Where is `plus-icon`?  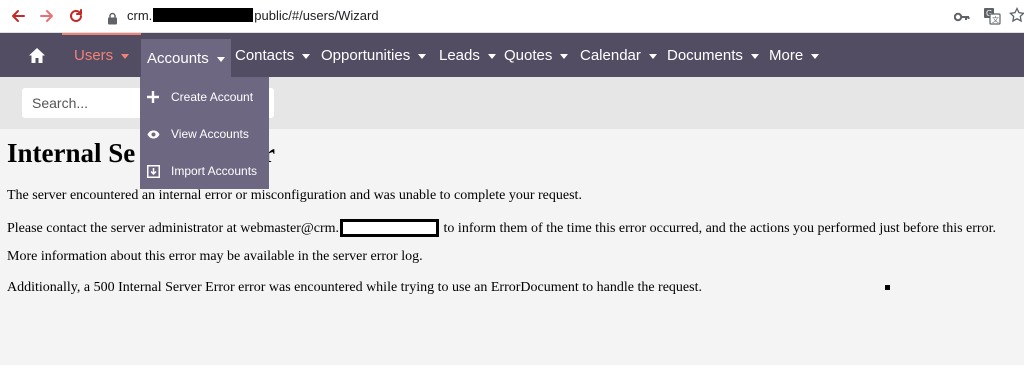 plus-icon is located at coordinates (153, 97).